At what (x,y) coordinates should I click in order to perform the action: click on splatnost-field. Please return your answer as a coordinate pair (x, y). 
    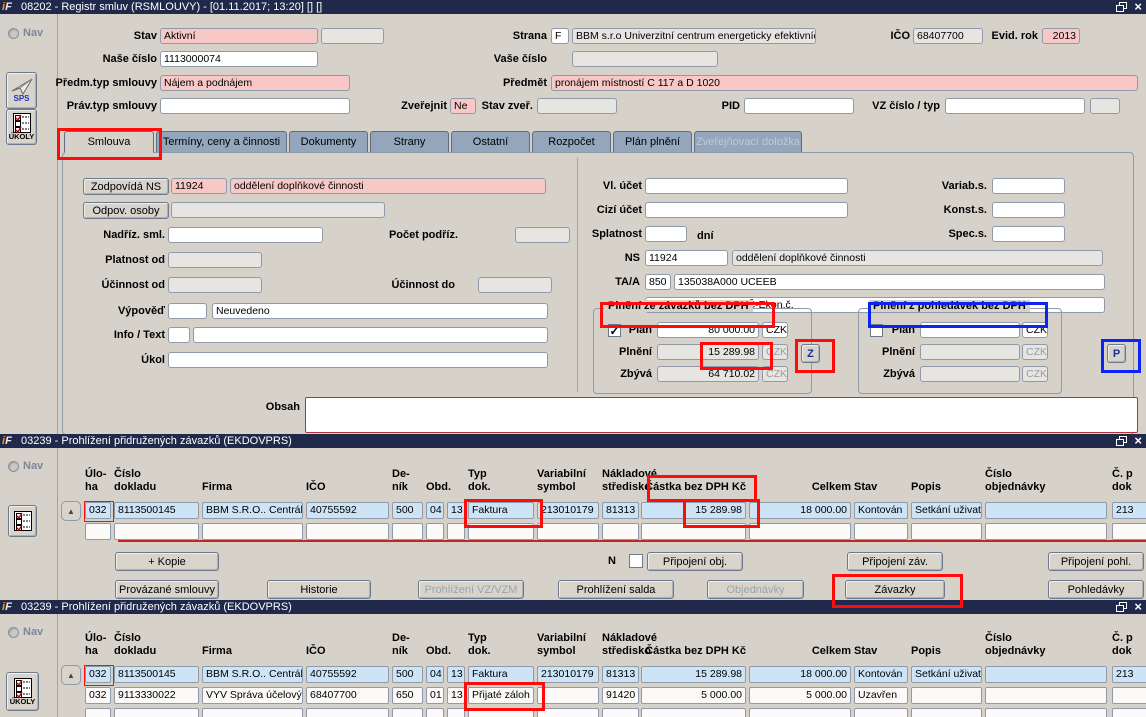
    Looking at the image, I should click on (666, 234).